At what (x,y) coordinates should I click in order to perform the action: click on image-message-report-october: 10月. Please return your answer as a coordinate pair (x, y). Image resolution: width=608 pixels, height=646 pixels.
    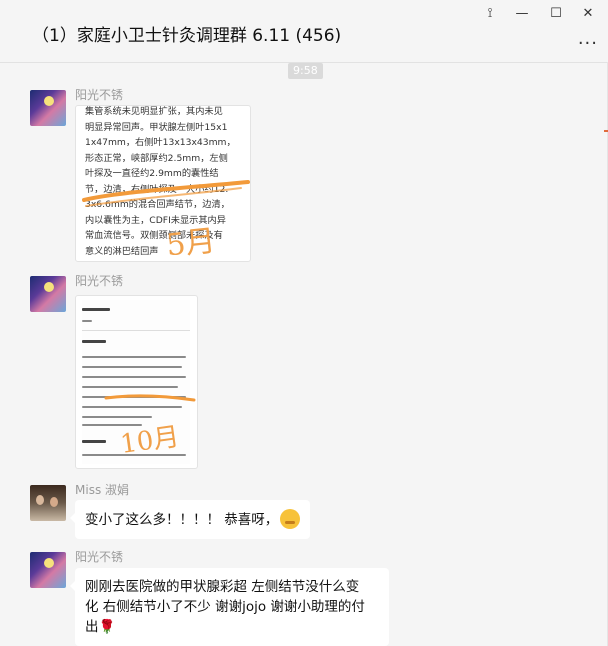
    Looking at the image, I should click on (136, 382).